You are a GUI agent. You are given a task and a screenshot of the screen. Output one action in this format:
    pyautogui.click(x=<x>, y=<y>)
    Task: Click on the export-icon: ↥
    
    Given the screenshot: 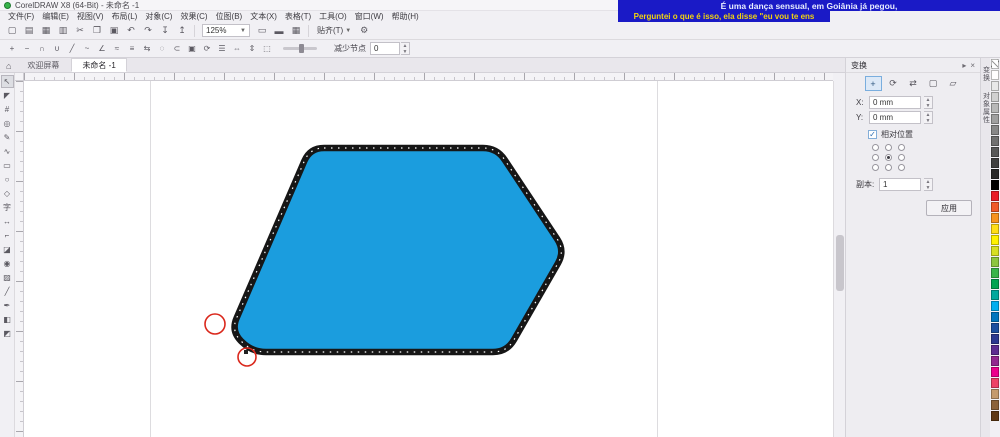 What is the action you would take?
    pyautogui.click(x=182, y=30)
    